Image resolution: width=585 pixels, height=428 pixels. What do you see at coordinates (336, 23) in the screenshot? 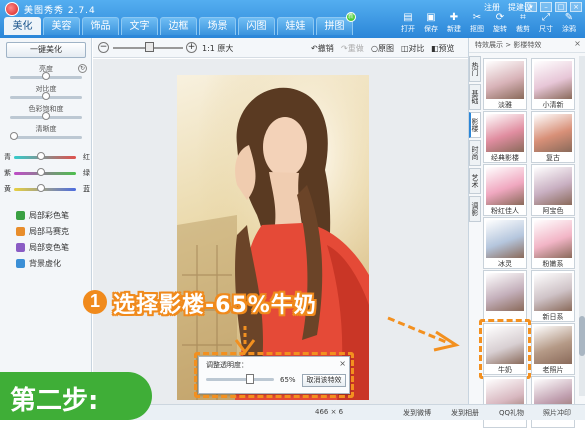
I see `tab-8: 拼图新` at bounding box center [336, 23].